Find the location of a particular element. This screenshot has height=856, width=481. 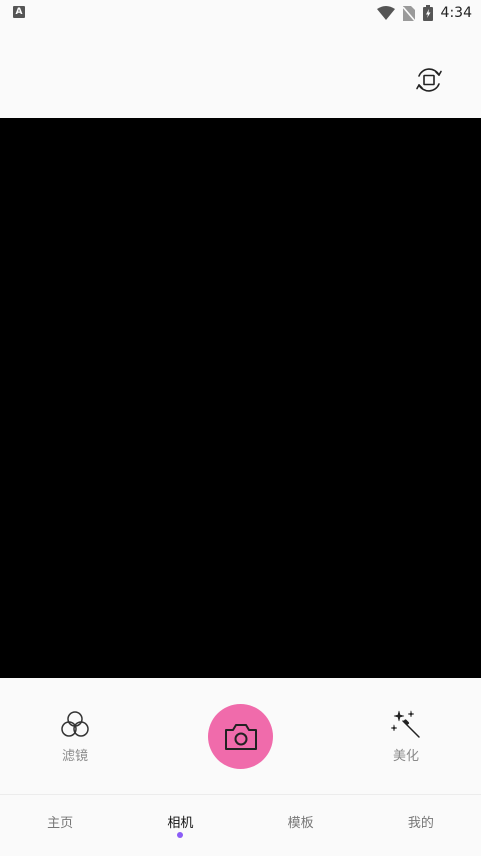

filter-icon is located at coordinates (75, 724).